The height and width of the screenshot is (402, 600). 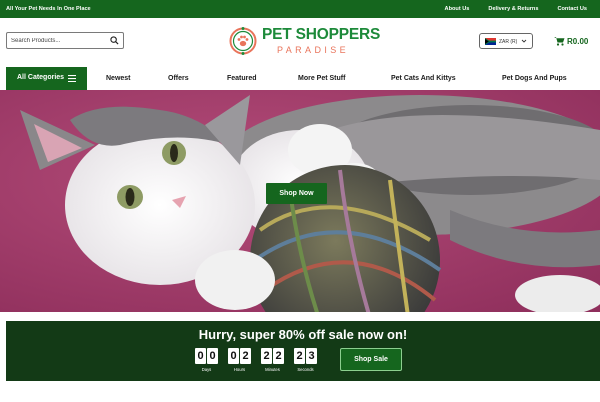 I want to click on countdown-minutes: 2 2 Minutes, so click(x=272, y=360).